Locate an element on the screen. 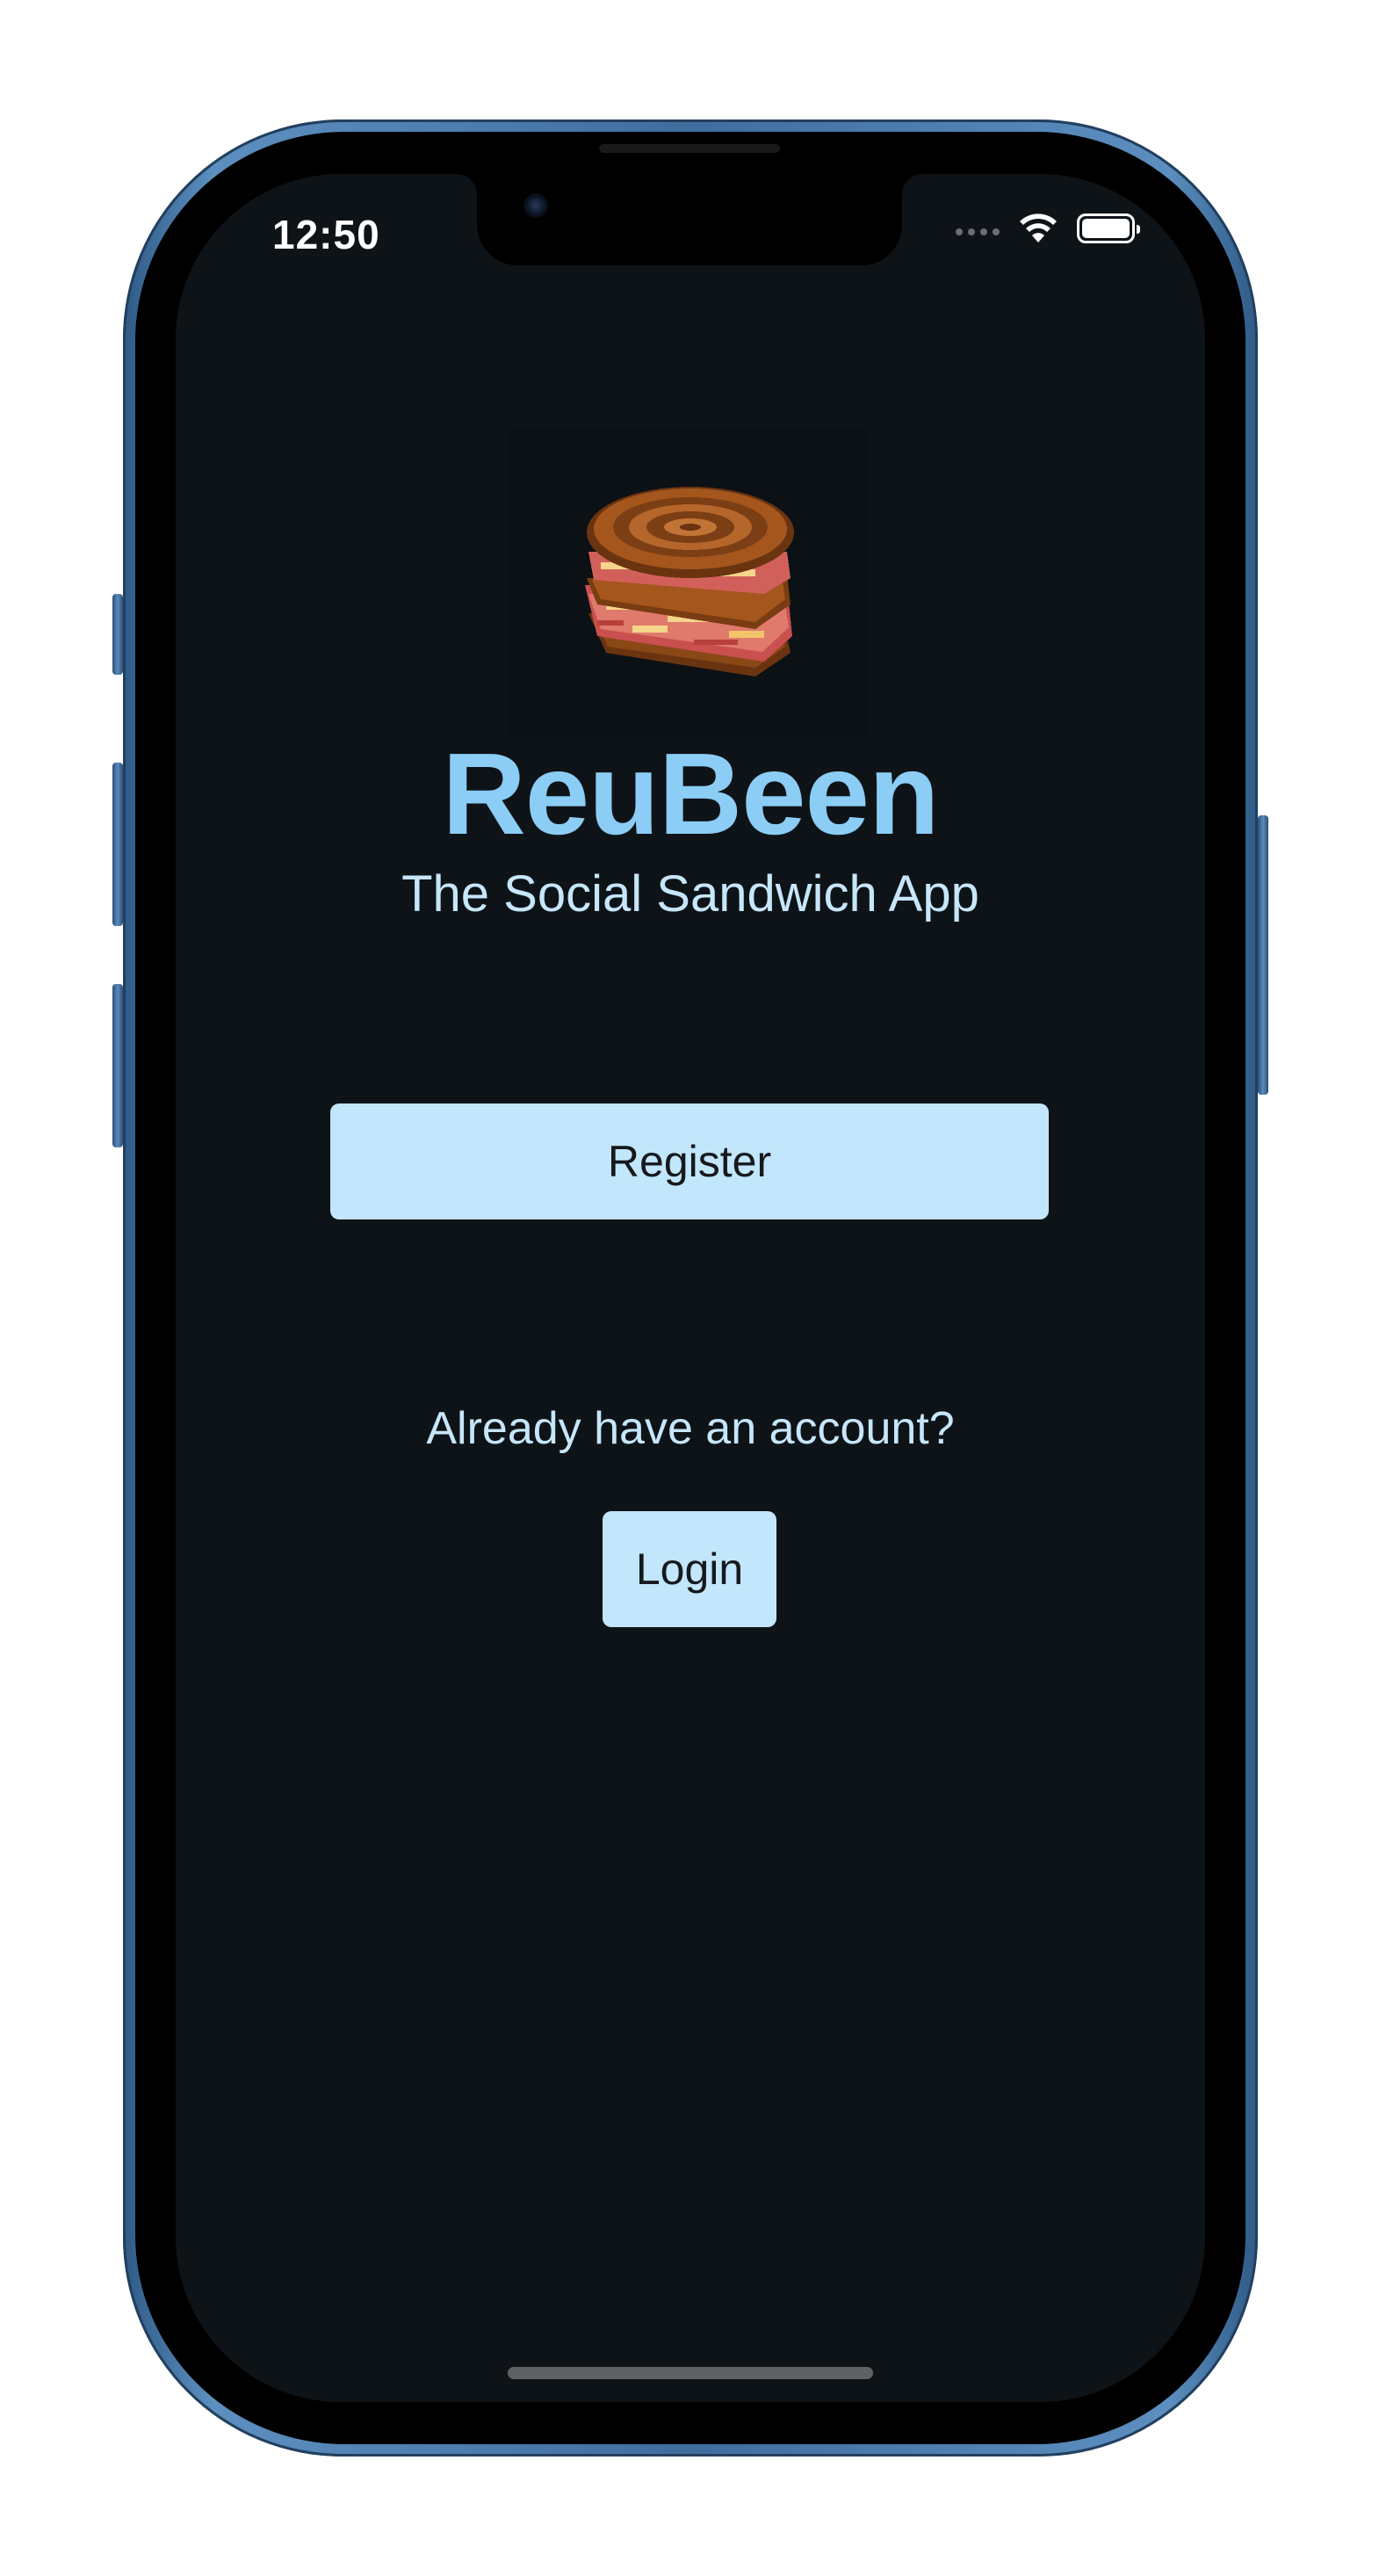  account-prompt: Already have an account? is located at coordinates (690, 1428).